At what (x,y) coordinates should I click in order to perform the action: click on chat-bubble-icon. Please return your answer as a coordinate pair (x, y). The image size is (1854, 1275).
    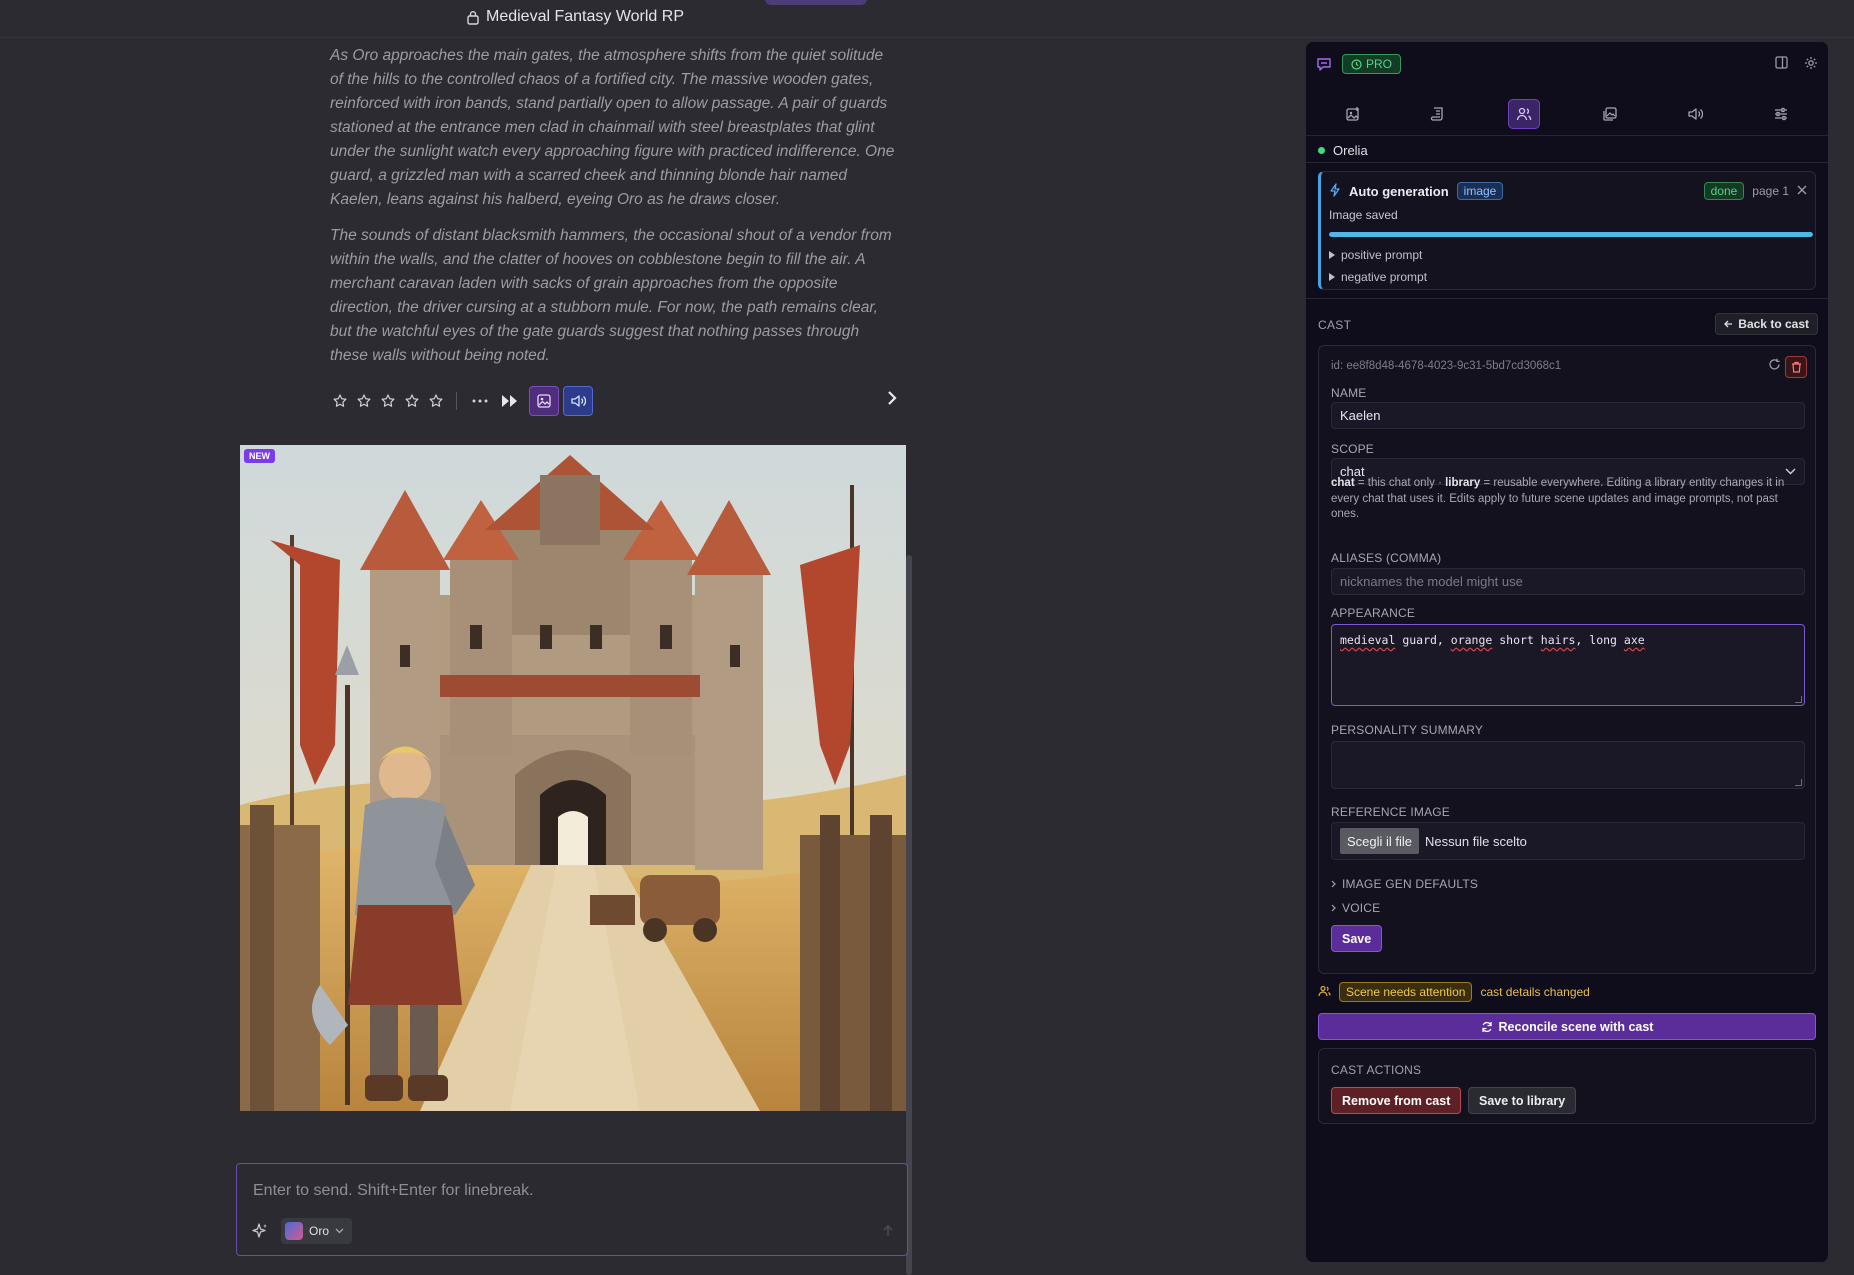
    Looking at the image, I should click on (1324, 66).